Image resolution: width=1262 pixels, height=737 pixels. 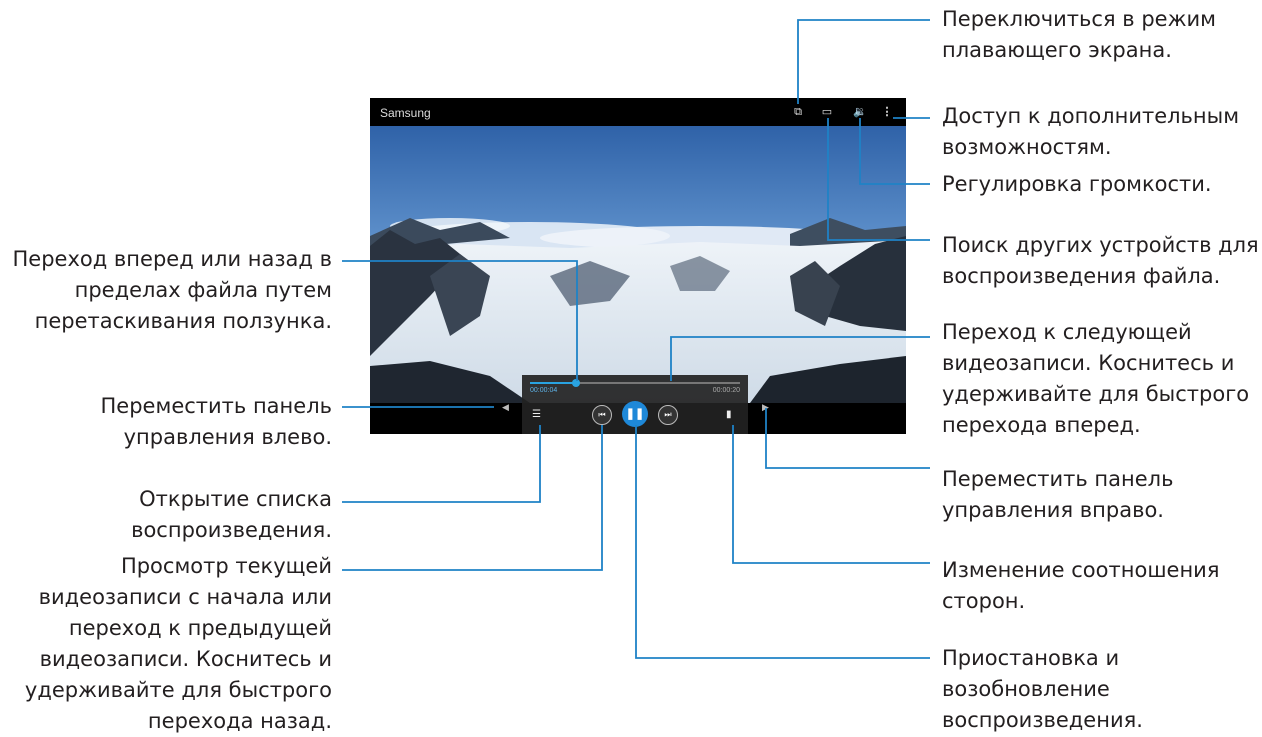 I want to click on playlist-icon: ☰, so click(x=536, y=414).